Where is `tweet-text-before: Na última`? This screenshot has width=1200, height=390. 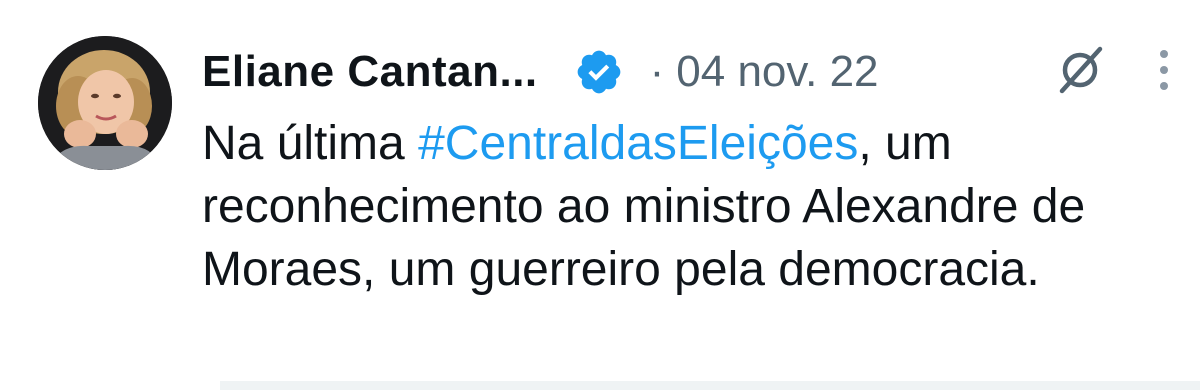 tweet-text-before: Na última is located at coordinates (310, 143).